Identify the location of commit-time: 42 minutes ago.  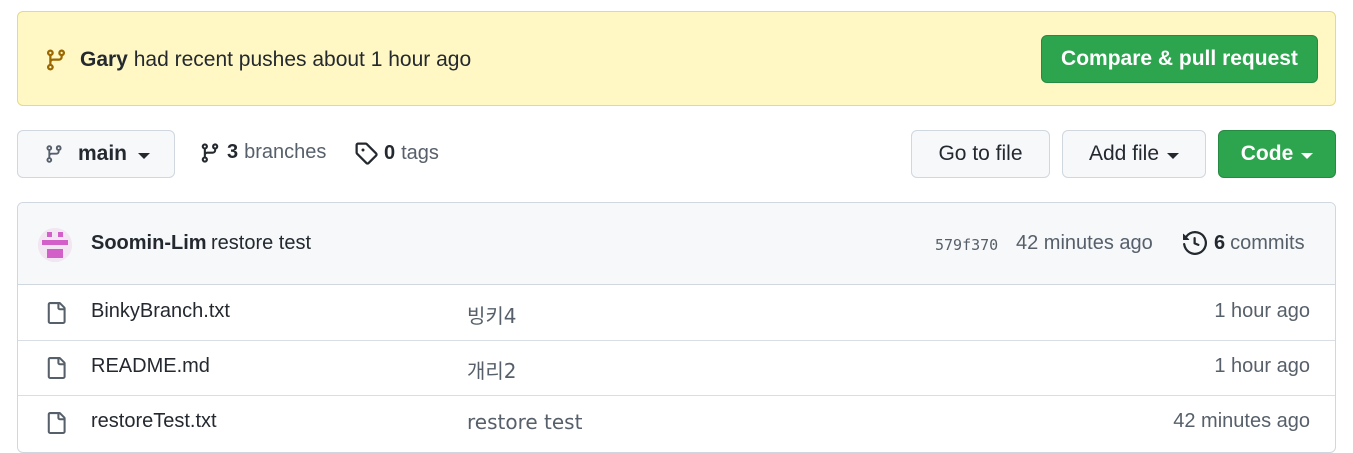
(1084, 243).